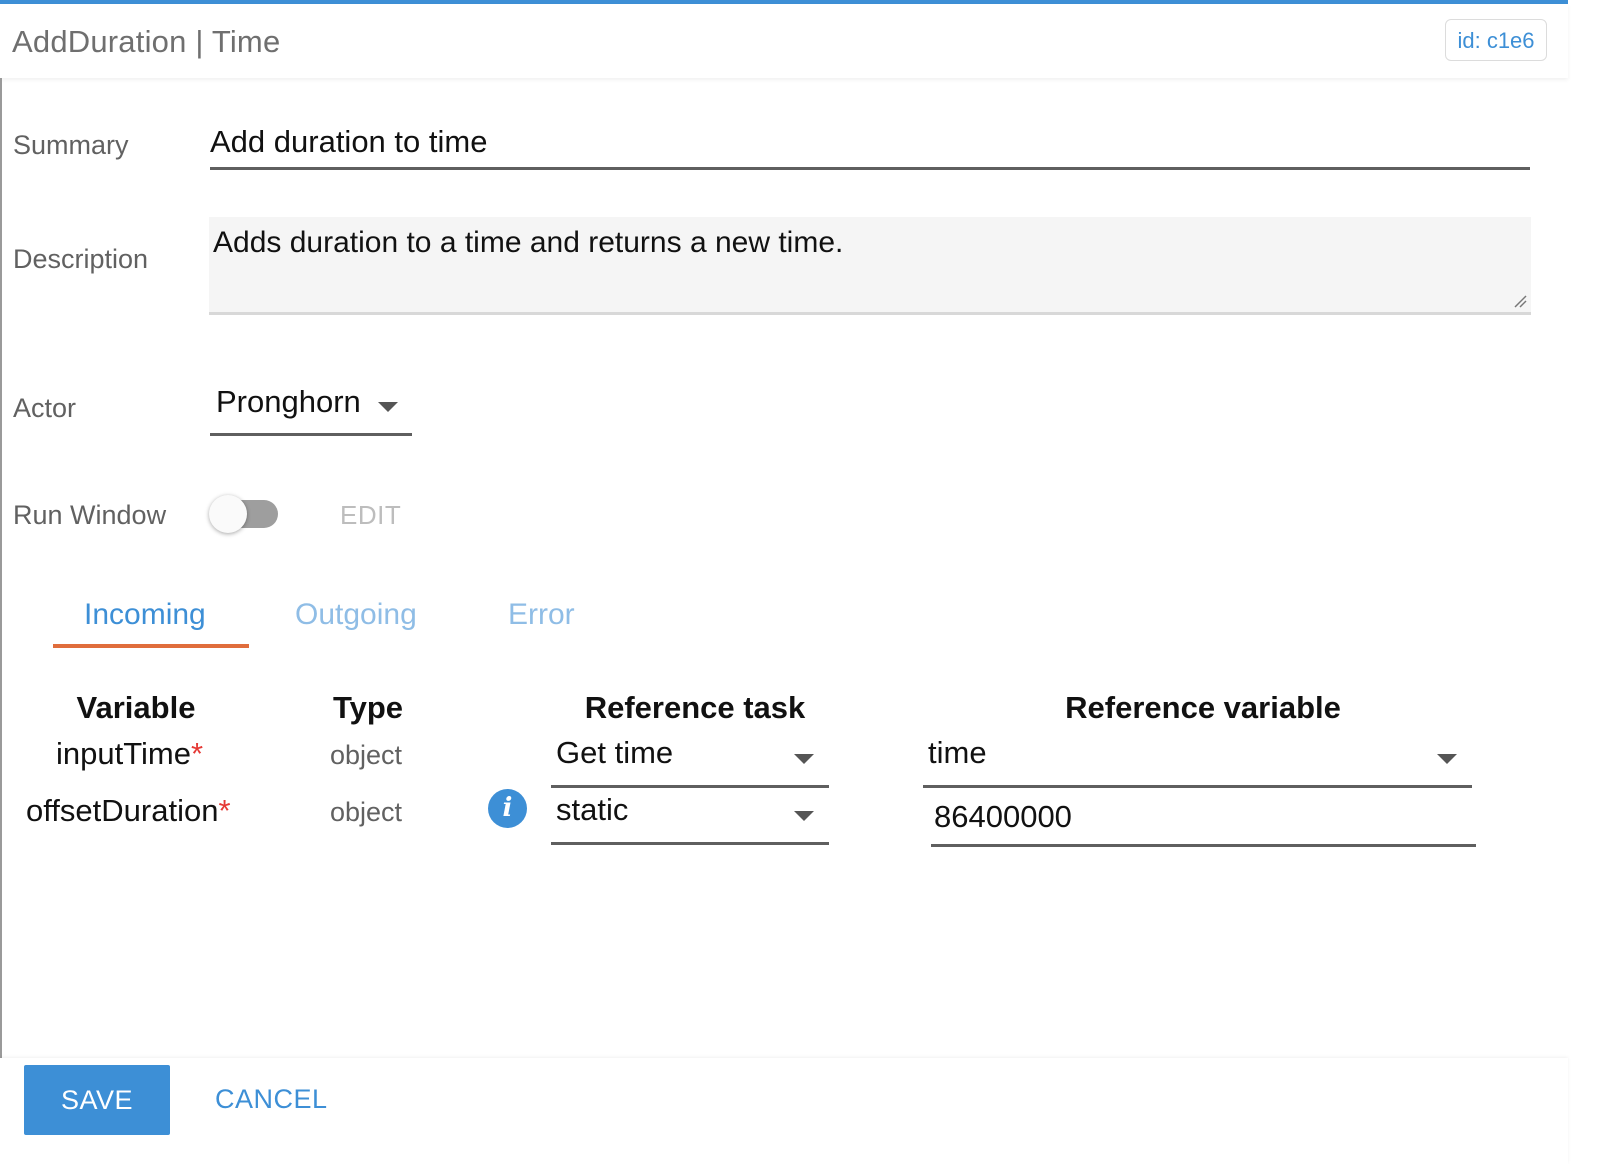  What do you see at coordinates (356, 615) in the screenshot?
I see `tab-outgoing: Outgoing` at bounding box center [356, 615].